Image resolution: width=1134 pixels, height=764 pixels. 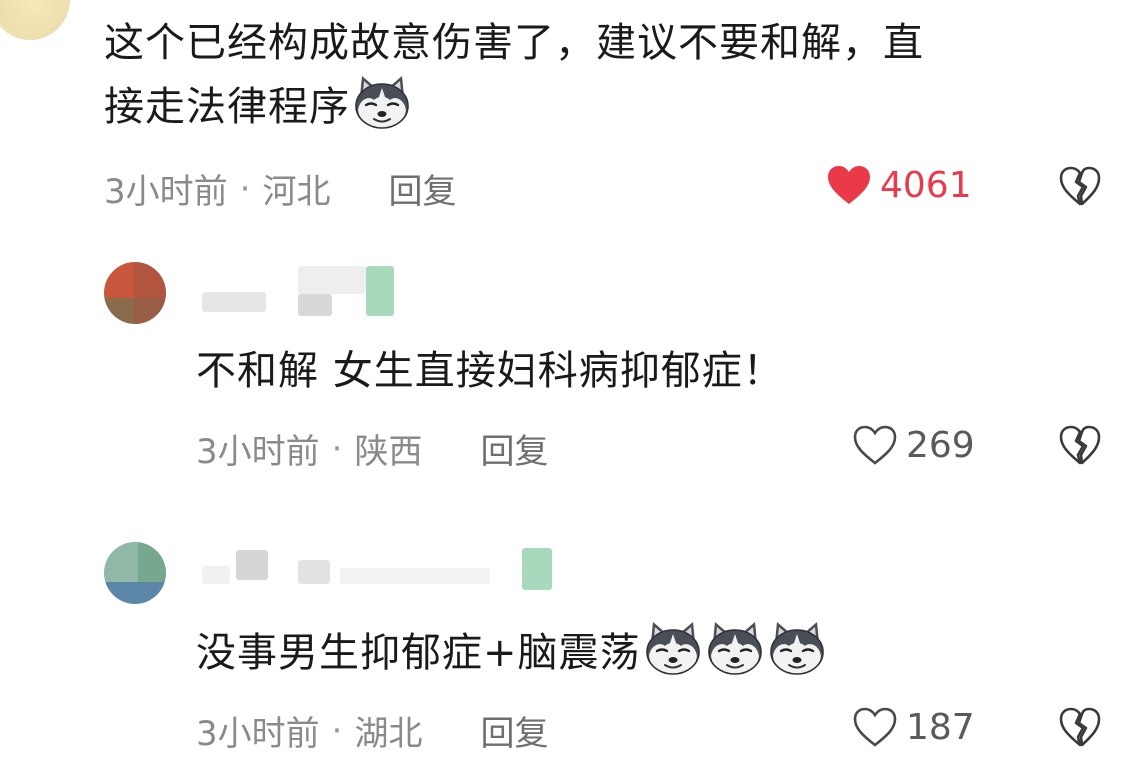 What do you see at coordinates (296, 192) in the screenshot?
I see `comment-location: 河北` at bounding box center [296, 192].